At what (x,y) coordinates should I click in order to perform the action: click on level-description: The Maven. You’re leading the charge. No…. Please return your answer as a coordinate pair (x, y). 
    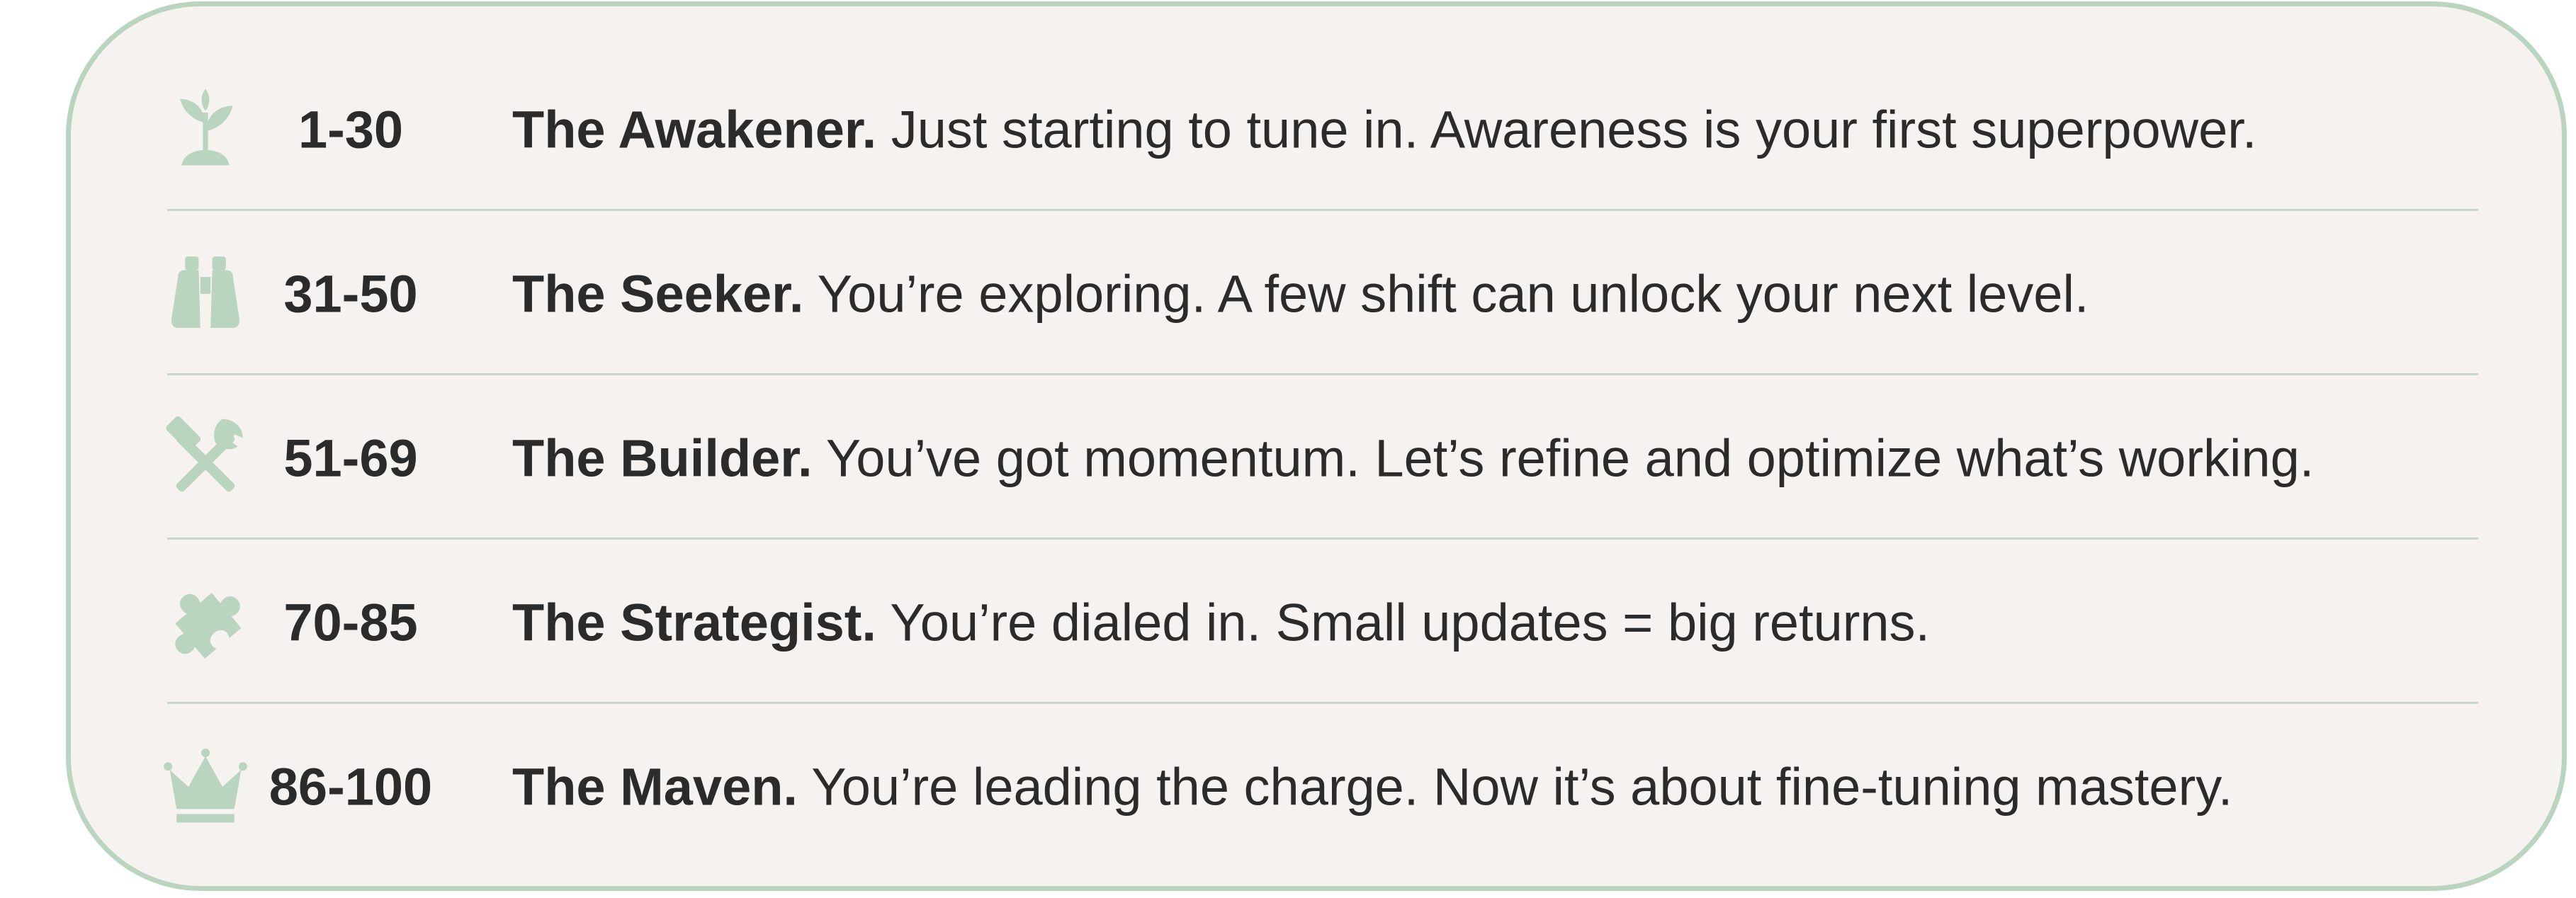
    Looking at the image, I should click on (1372, 787).